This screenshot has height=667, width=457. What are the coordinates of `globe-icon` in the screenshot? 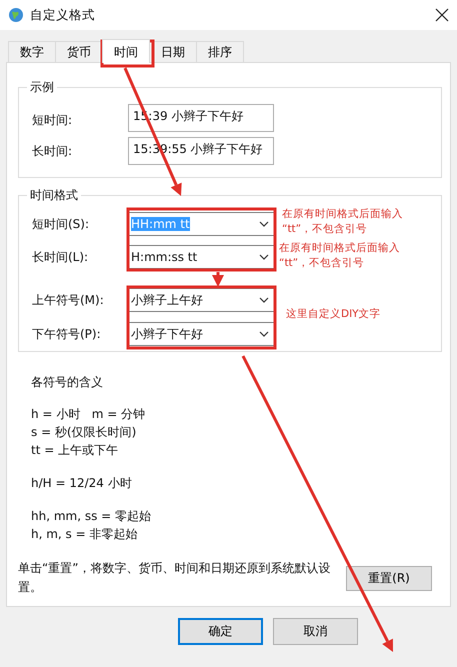 It's located at (16, 15).